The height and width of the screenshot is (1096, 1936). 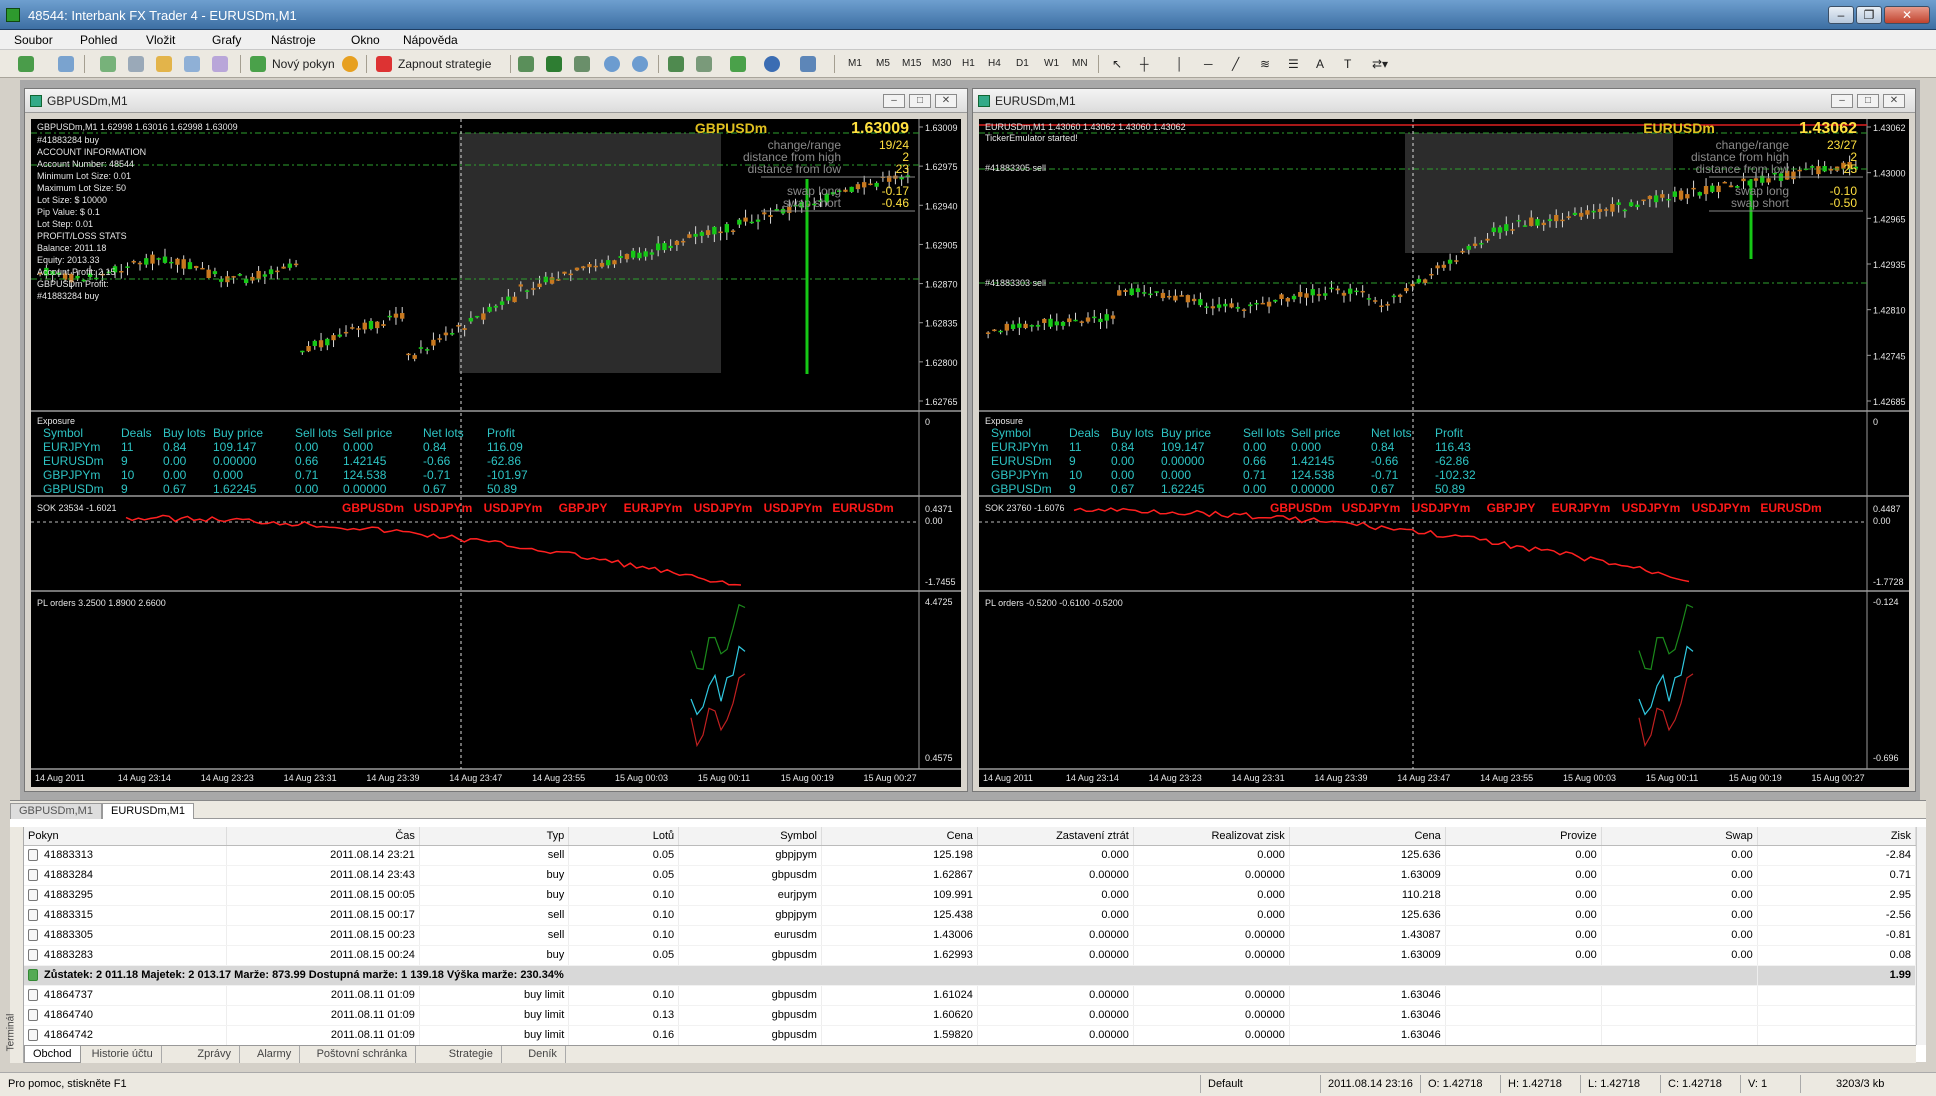 I want to click on channel-icon: ≋, so click(x=1265, y=64).